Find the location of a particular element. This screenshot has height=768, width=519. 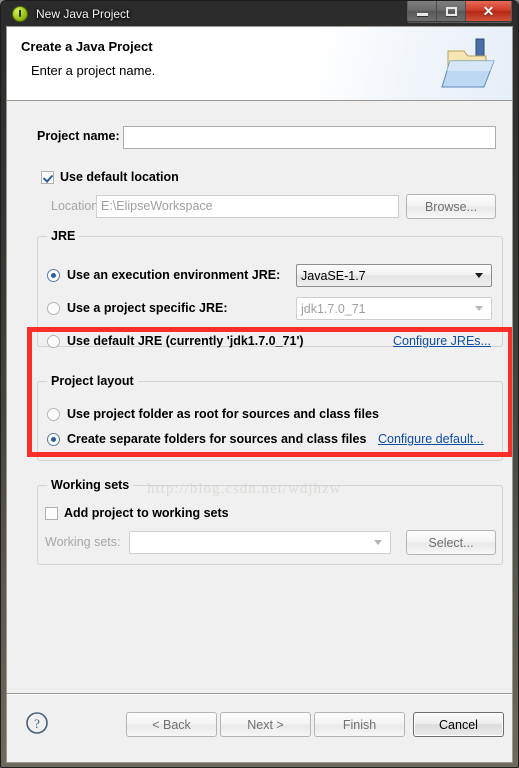

window-controls: ✕ is located at coordinates (459, 12).